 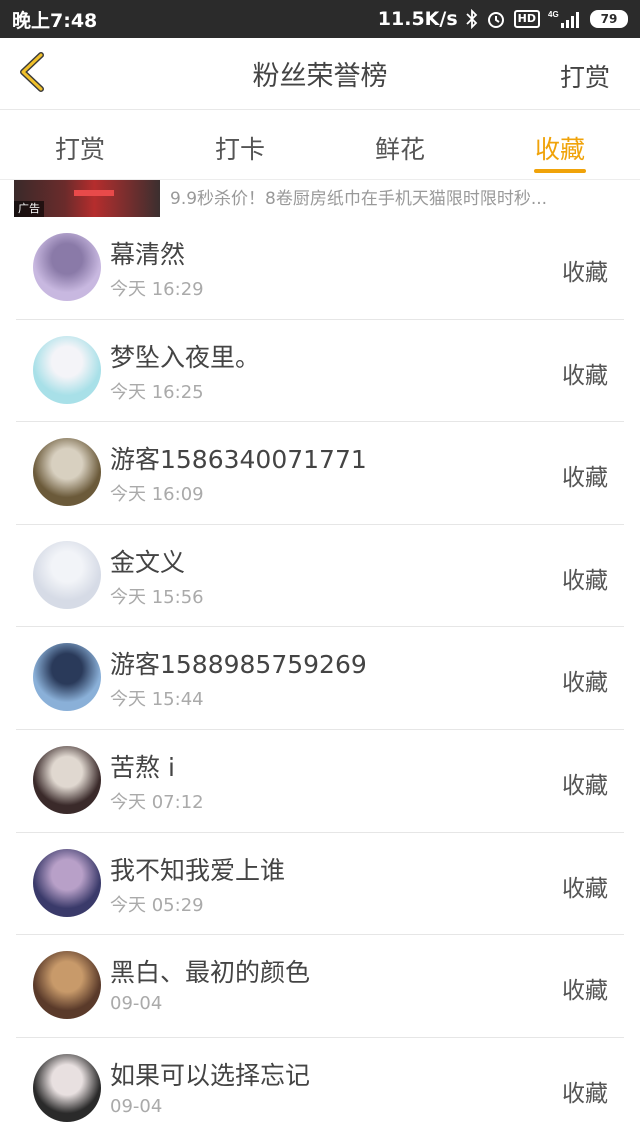 I want to click on chevron-left-icon, so click(x=32, y=74).